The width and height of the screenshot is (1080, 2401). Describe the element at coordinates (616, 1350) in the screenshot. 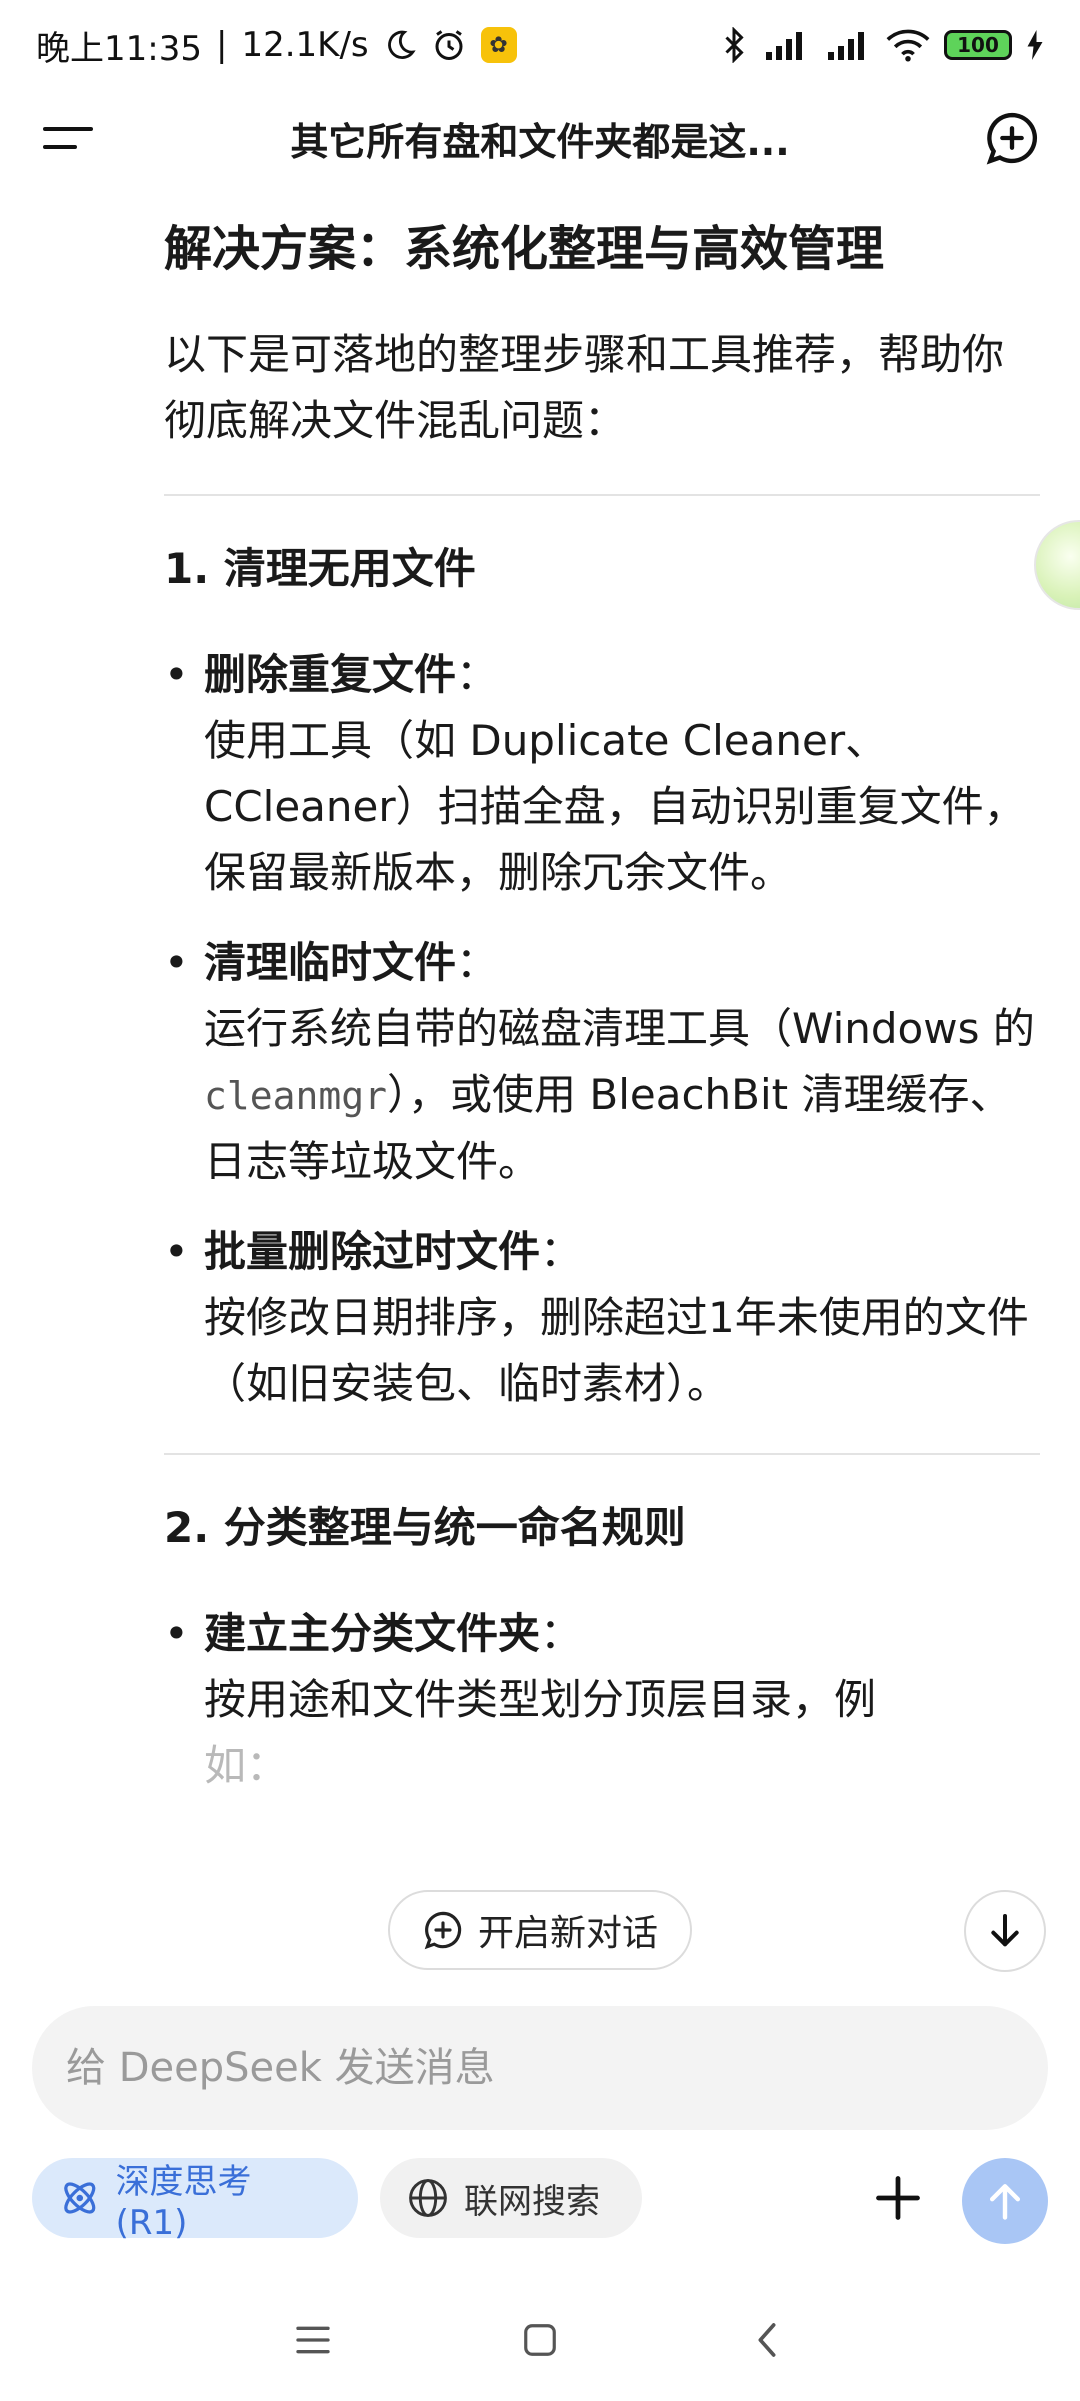

I see `list-item-text: 按修改日期排序，删除超过1年未使用的文件（如旧安装包、临时素材）。` at that location.